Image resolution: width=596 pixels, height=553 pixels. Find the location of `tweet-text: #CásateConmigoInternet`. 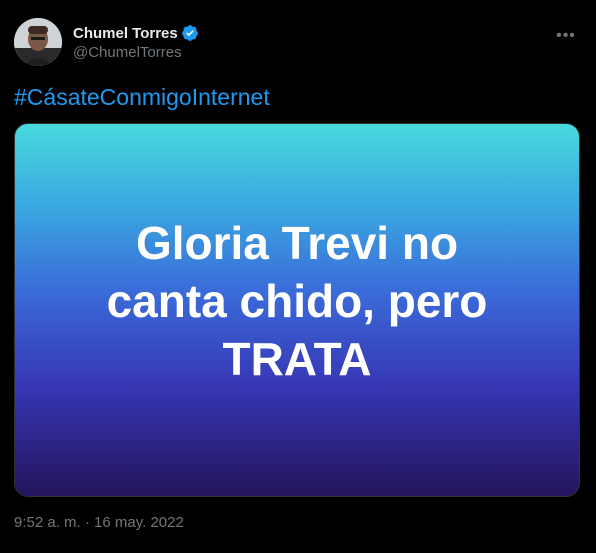

tweet-text: #CásateConmigoInternet is located at coordinates (142, 97).